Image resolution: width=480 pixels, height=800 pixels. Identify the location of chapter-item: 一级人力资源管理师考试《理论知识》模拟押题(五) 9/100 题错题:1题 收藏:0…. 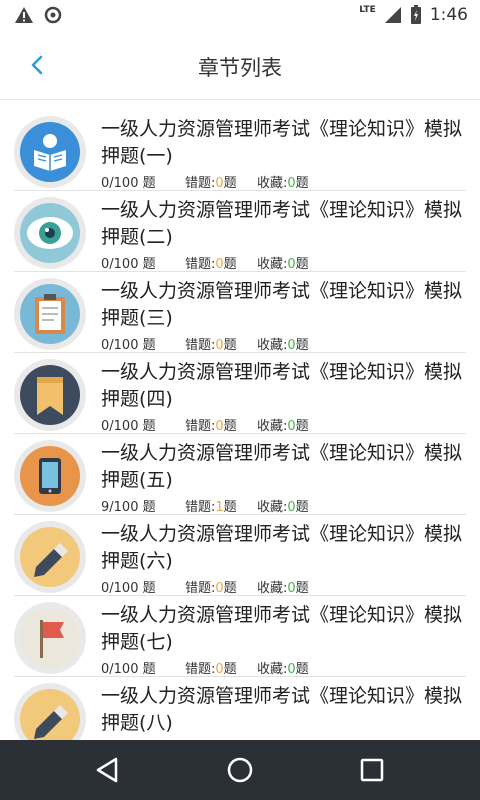
(240, 474).